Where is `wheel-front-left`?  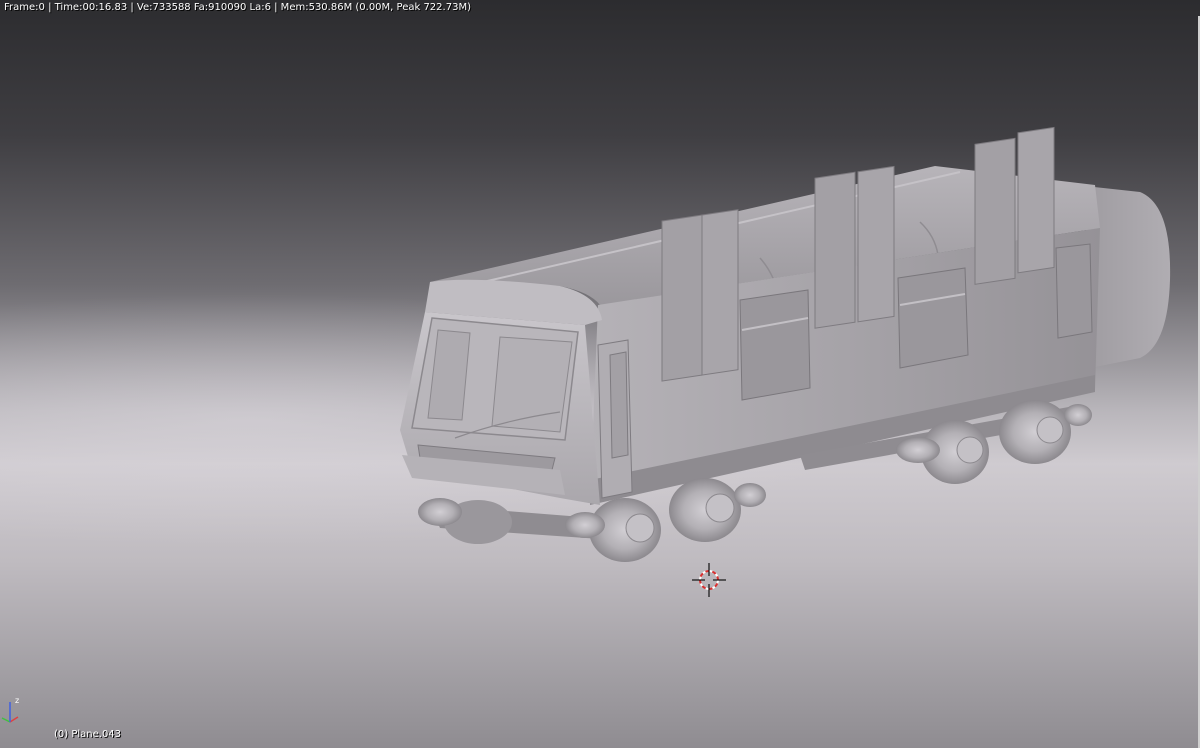 wheel-front-left is located at coordinates (465, 521).